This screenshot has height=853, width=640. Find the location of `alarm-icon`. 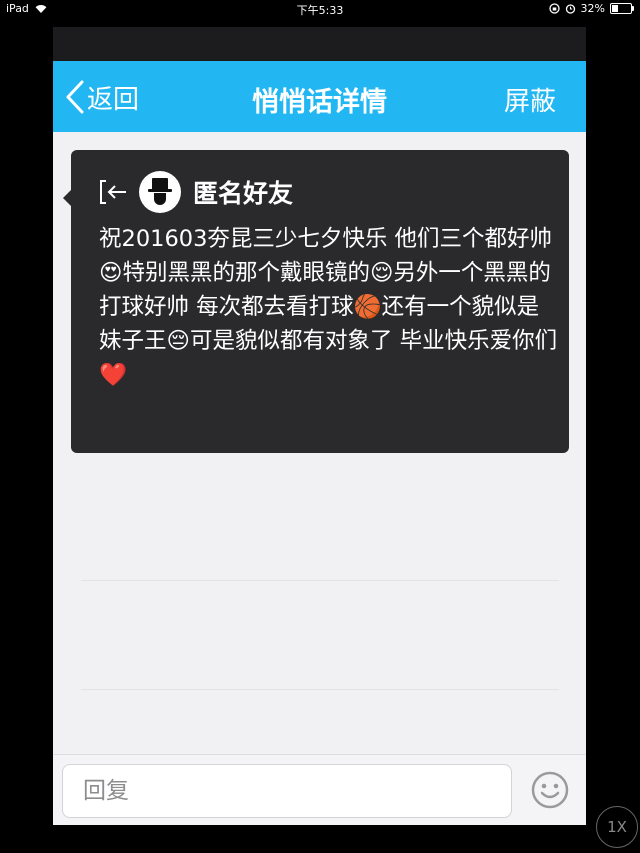

alarm-icon is located at coordinates (570, 9).